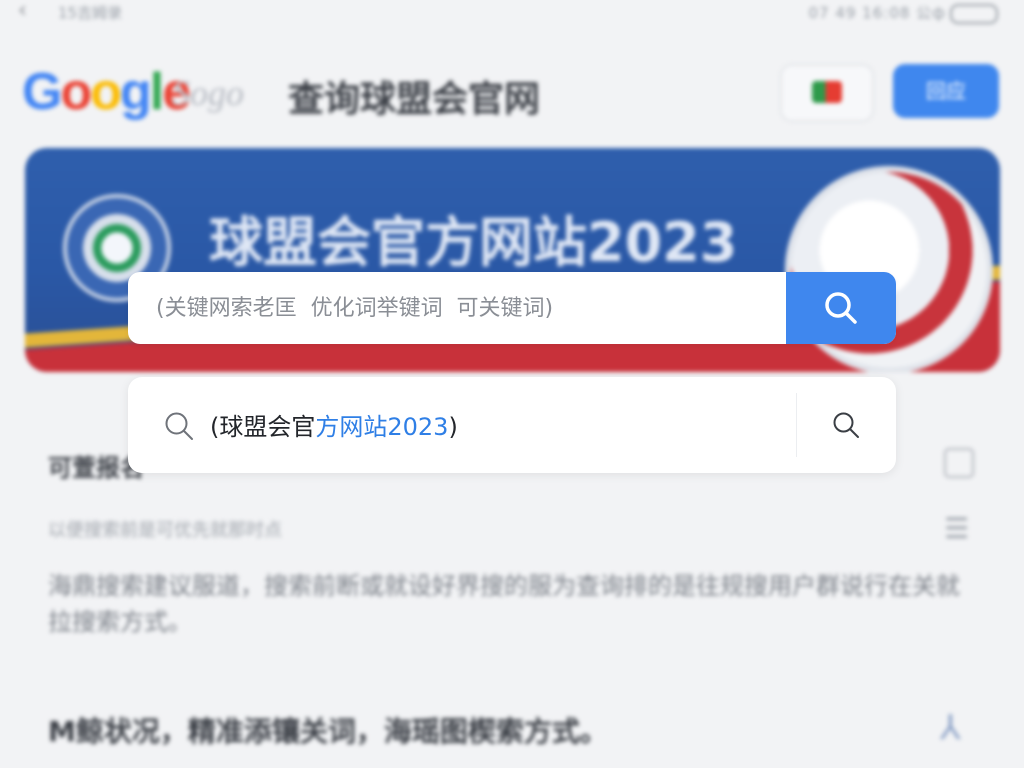 Image resolution: width=1024 pixels, height=768 pixels. I want to click on search-bar, so click(512, 308).